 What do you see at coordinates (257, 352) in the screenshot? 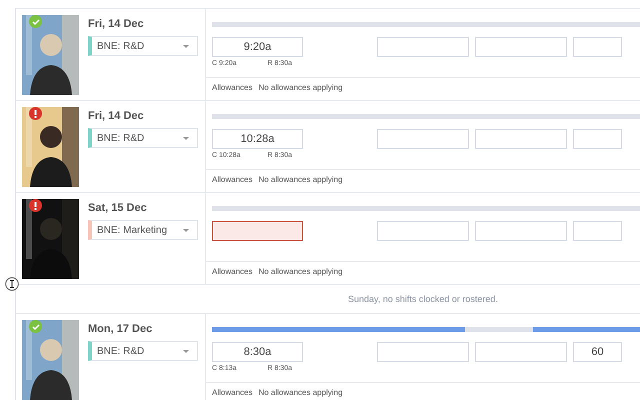
I see `start-time-field: 8:30a` at bounding box center [257, 352].